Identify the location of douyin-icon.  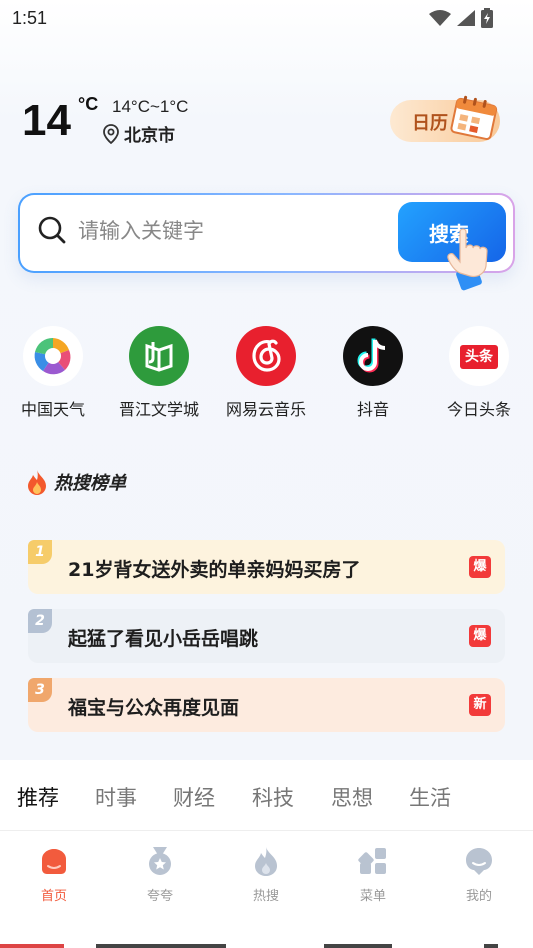
(373, 356).